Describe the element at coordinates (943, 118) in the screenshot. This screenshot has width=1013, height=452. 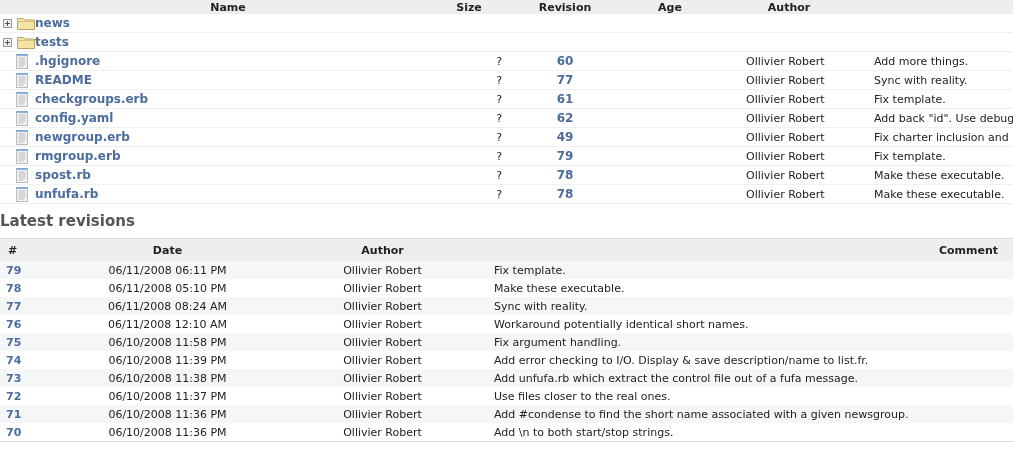
I see `commit-comment: Add back "id". Use debug` at that location.